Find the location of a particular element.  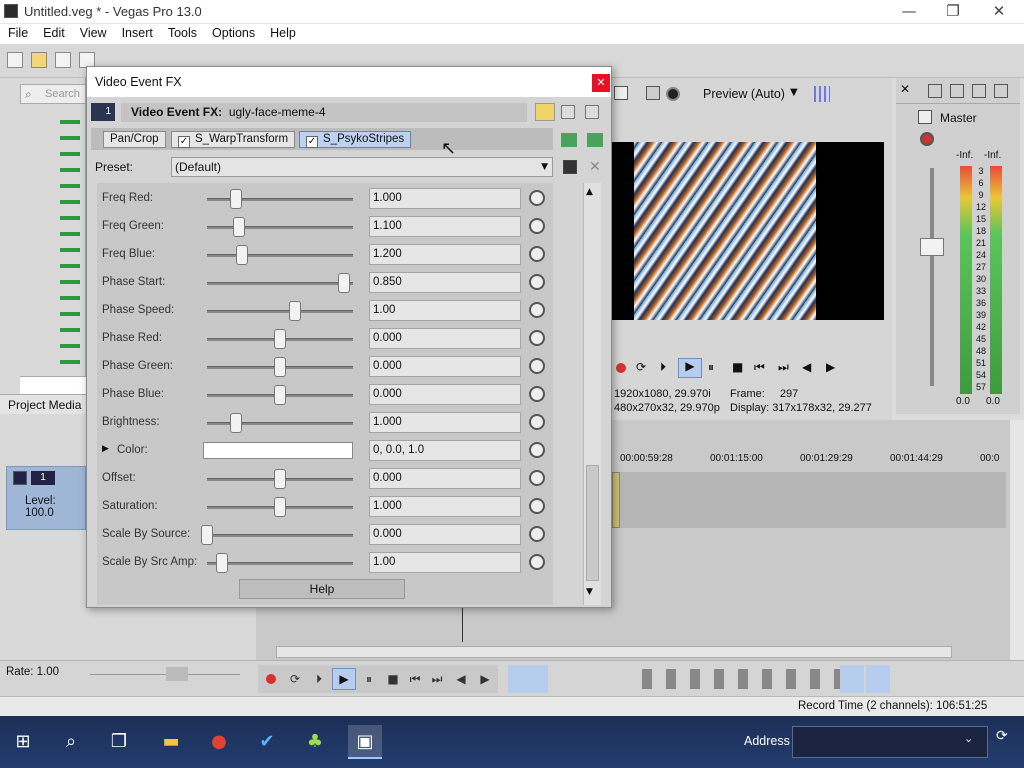

dialog-close-button: ✕ is located at coordinates (601, 83).